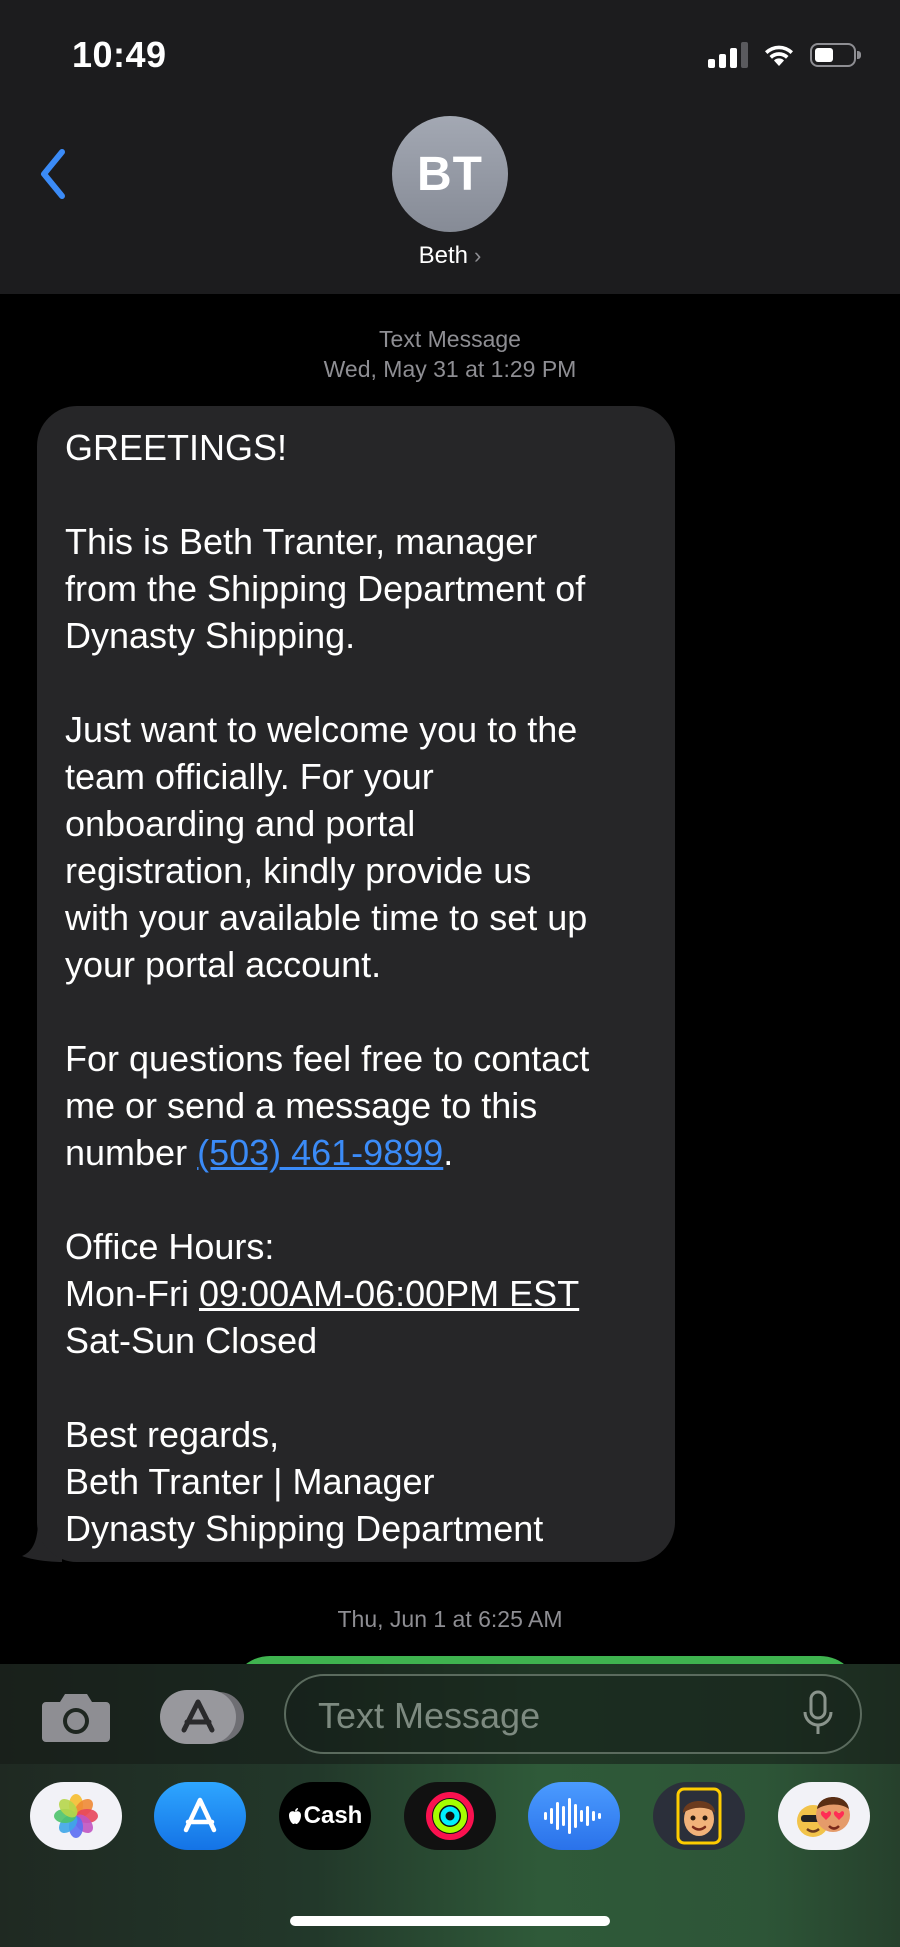 The height and width of the screenshot is (1947, 900). Describe the element at coordinates (574, 1816) in the screenshot. I see `audio-message-icon` at that location.